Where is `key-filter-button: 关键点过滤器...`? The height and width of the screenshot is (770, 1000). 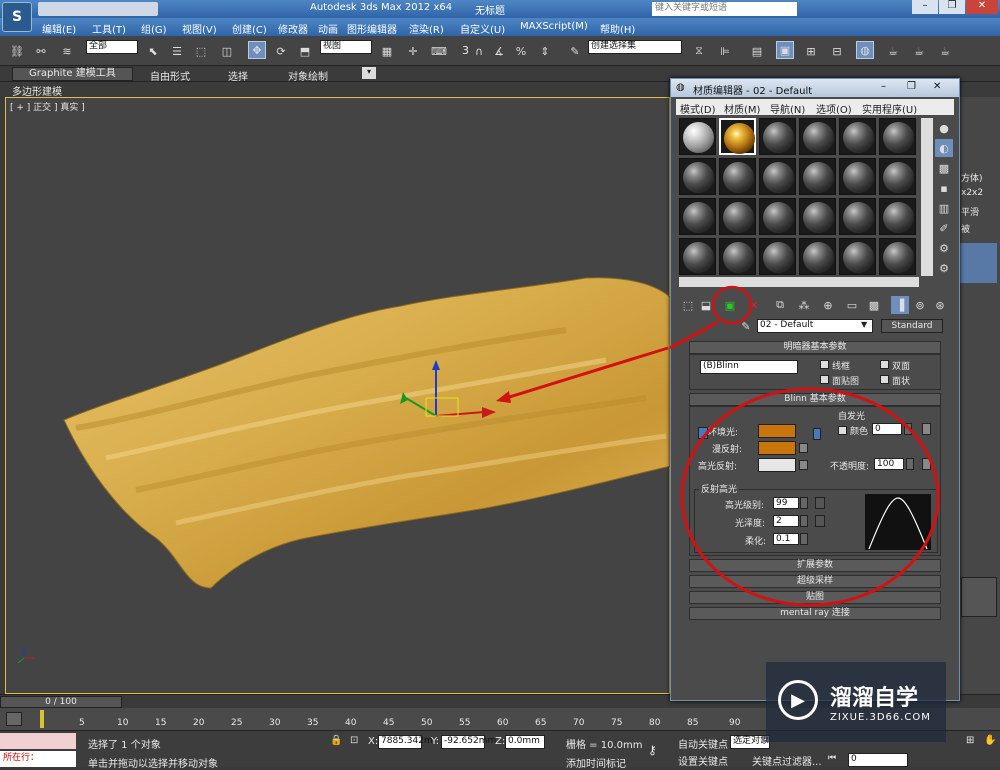 key-filter-button: 关键点过滤器... is located at coordinates (787, 760).